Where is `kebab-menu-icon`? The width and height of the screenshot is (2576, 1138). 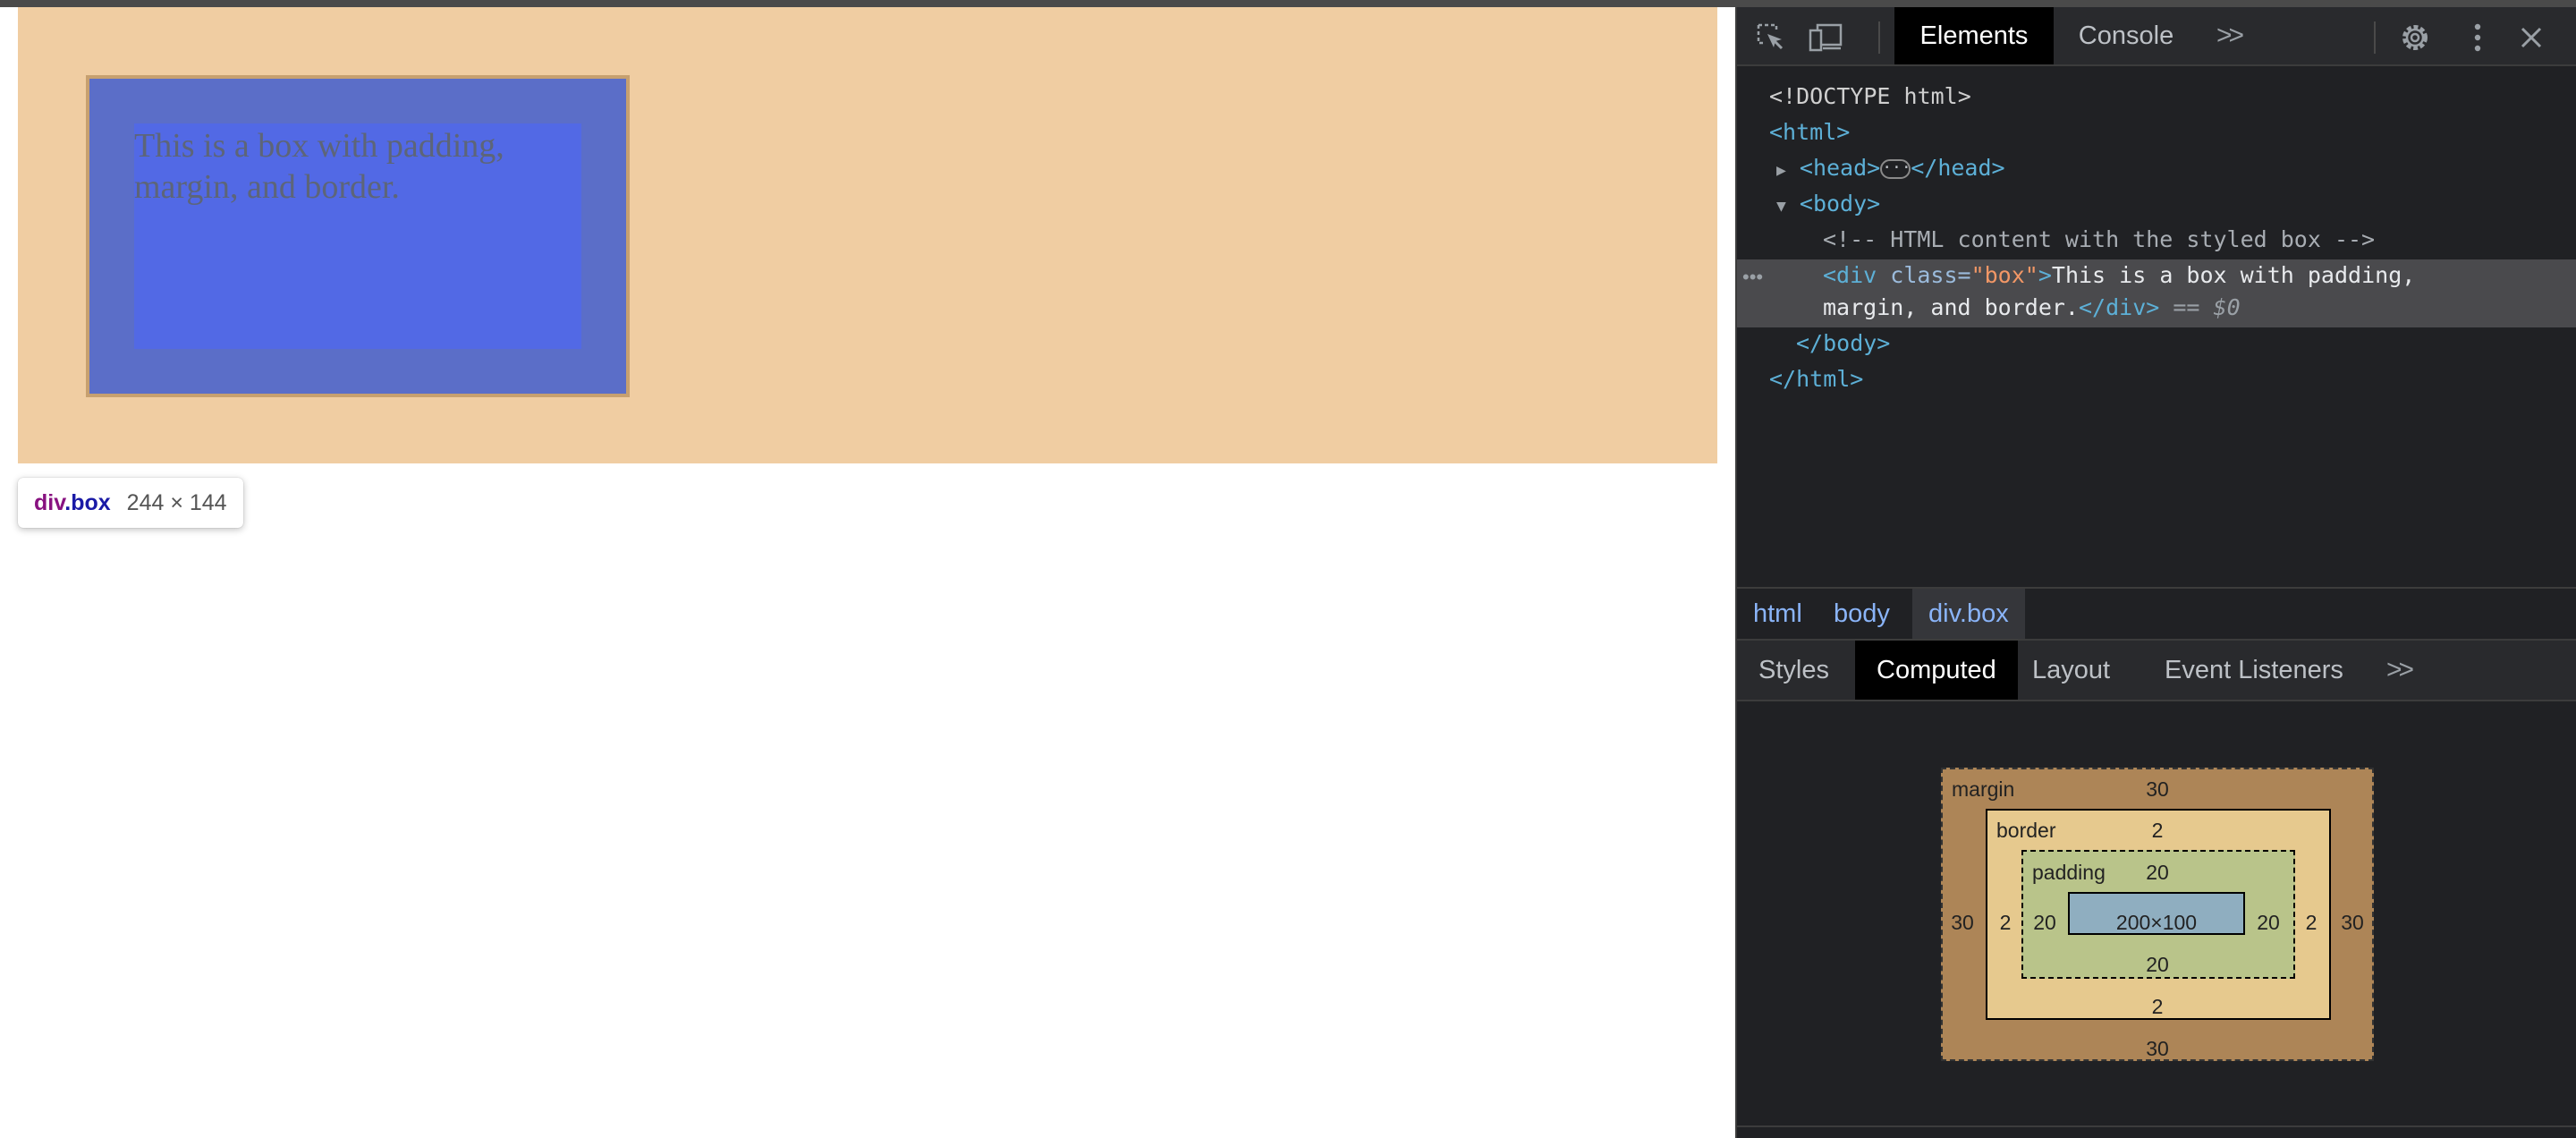 kebab-menu-icon is located at coordinates (2478, 37).